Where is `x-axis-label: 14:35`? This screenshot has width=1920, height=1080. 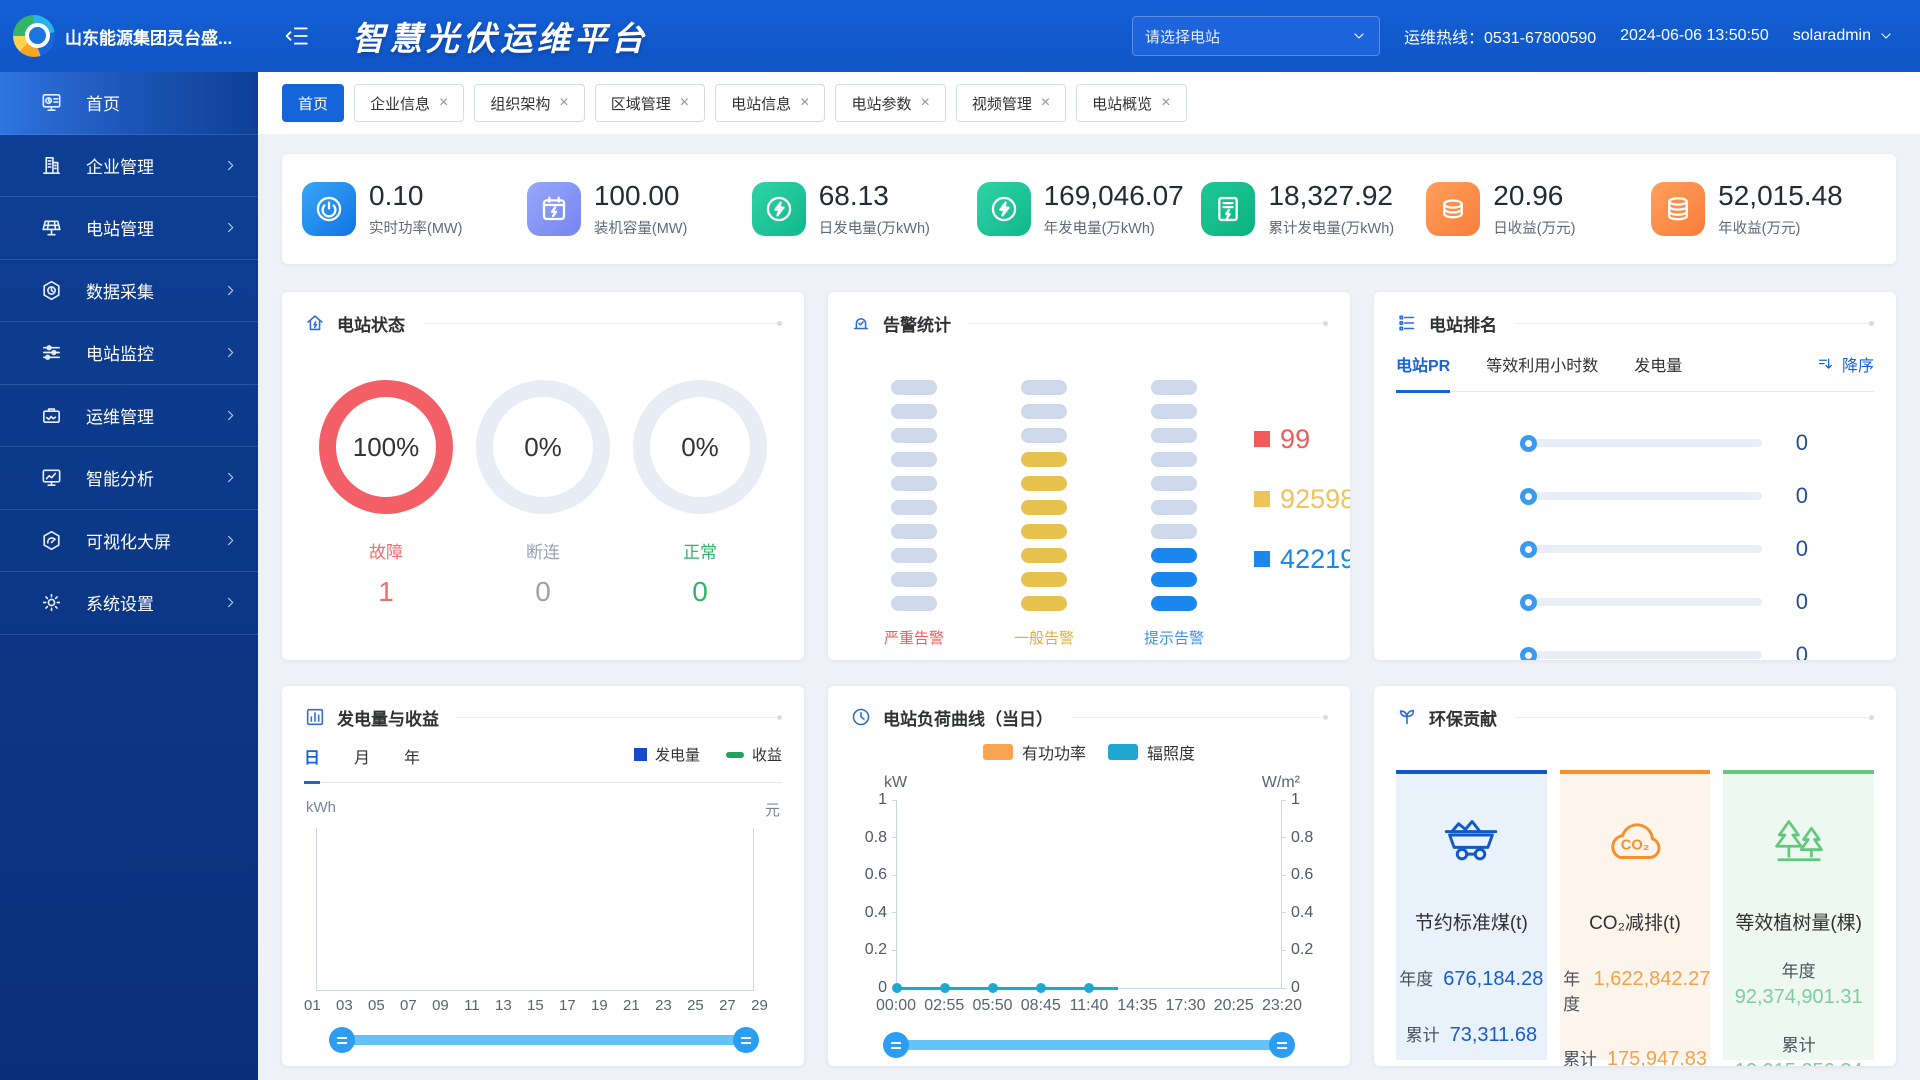
x-axis-label: 14:35 is located at coordinates (1137, 1005).